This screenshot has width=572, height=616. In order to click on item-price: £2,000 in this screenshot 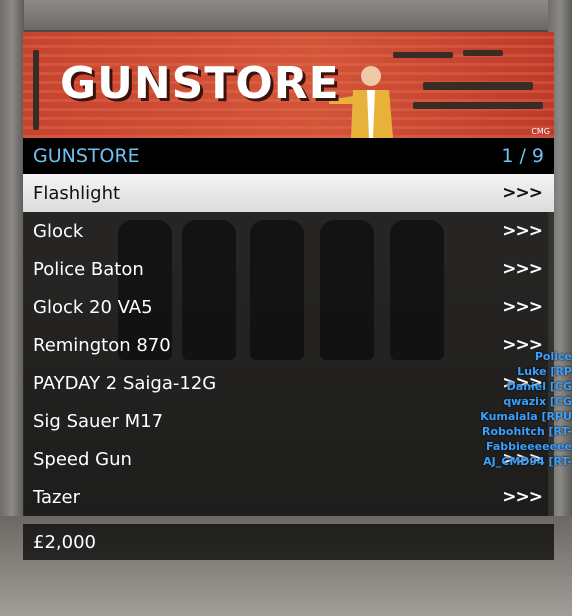, I will do `click(64, 542)`.